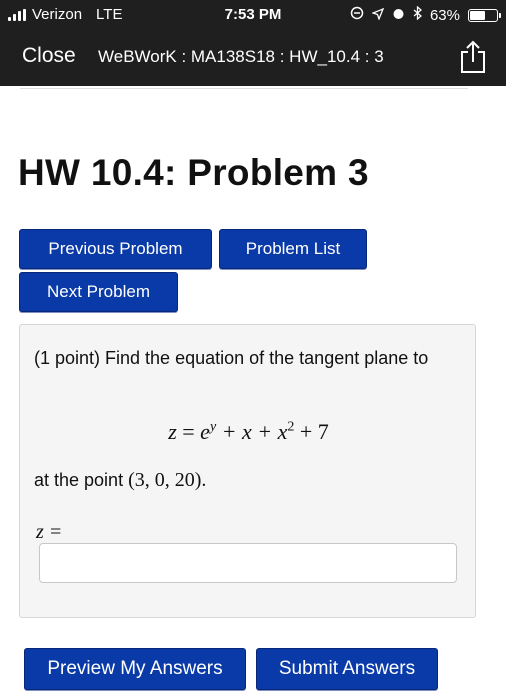 The height and width of the screenshot is (700, 506). Describe the element at coordinates (49, 56) in the screenshot. I see `close-button: Close` at that location.